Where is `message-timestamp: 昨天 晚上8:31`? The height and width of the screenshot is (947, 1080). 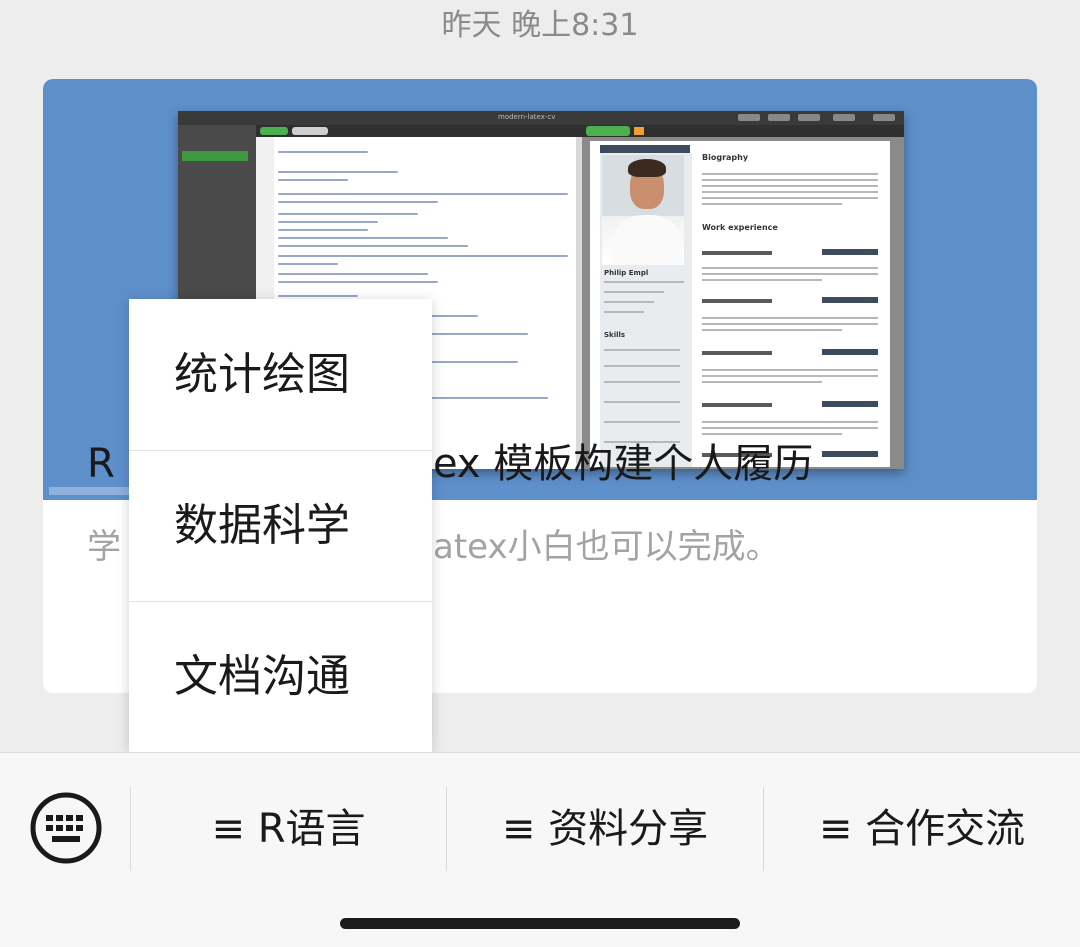
message-timestamp: 昨天 晚上8:31 is located at coordinates (540, 25).